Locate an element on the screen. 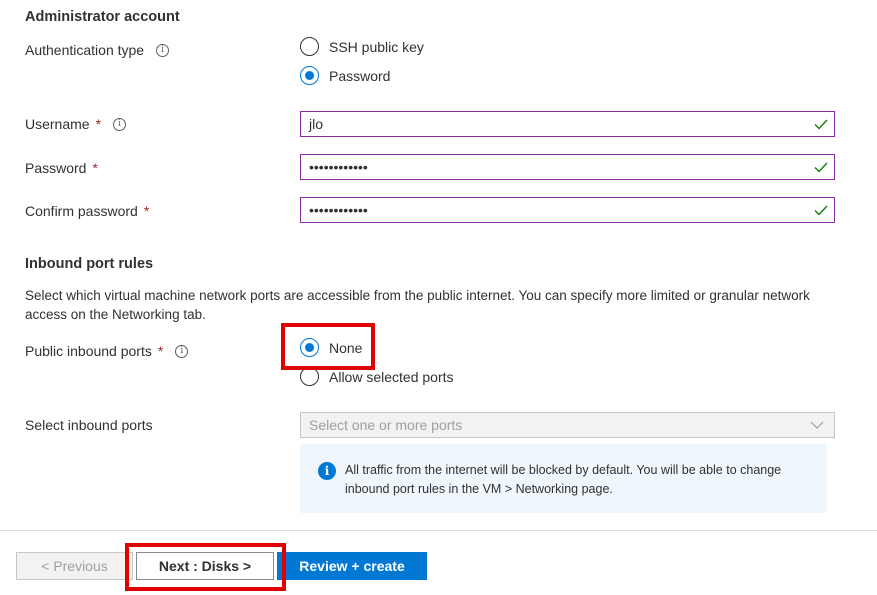 This screenshot has width=877, height=595. password-label: Password * is located at coordinates (61, 168).